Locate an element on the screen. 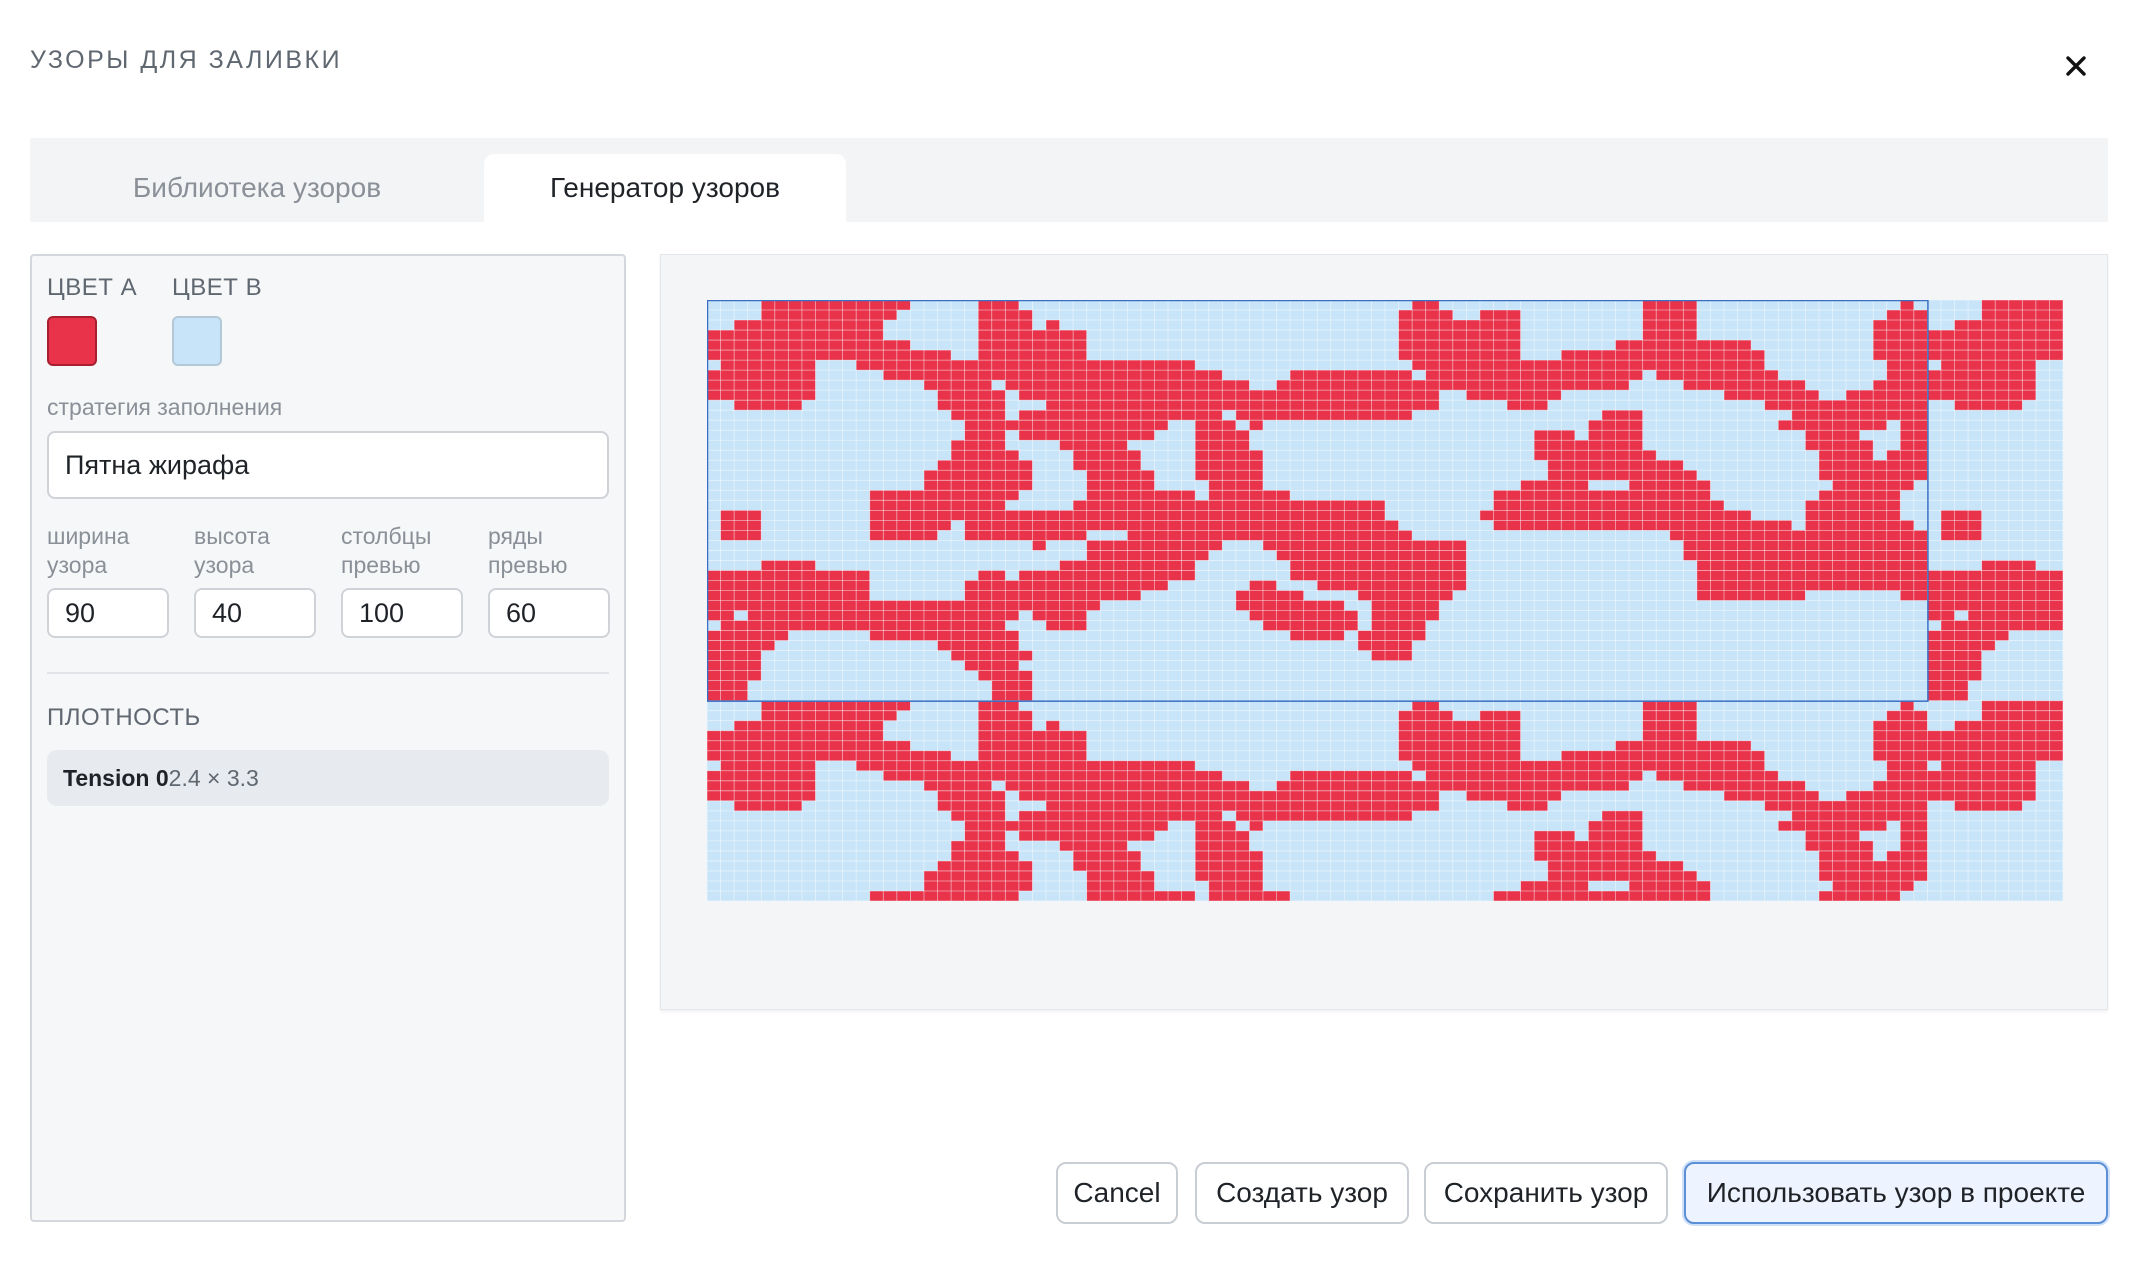  tab-pattern-library: Библиотека узоров is located at coordinates (257, 188).